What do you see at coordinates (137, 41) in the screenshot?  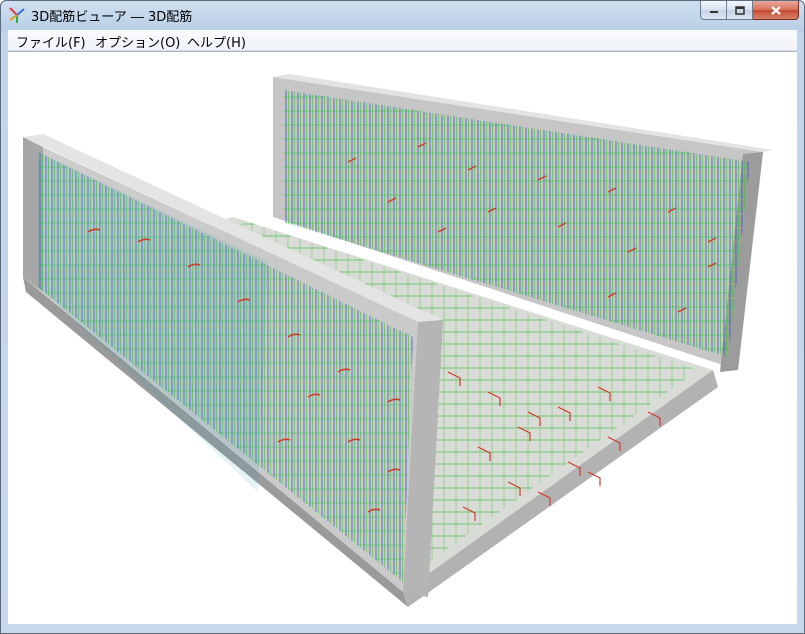 I see `menu-options: オプション(O)` at bounding box center [137, 41].